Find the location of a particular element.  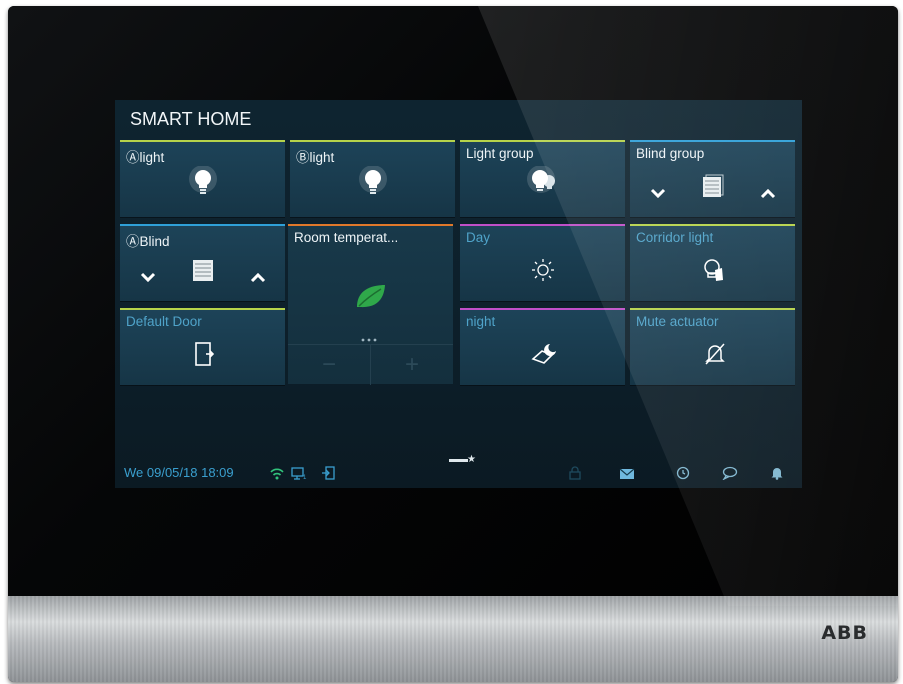

tile-label: Light group is located at coordinates (500, 153).